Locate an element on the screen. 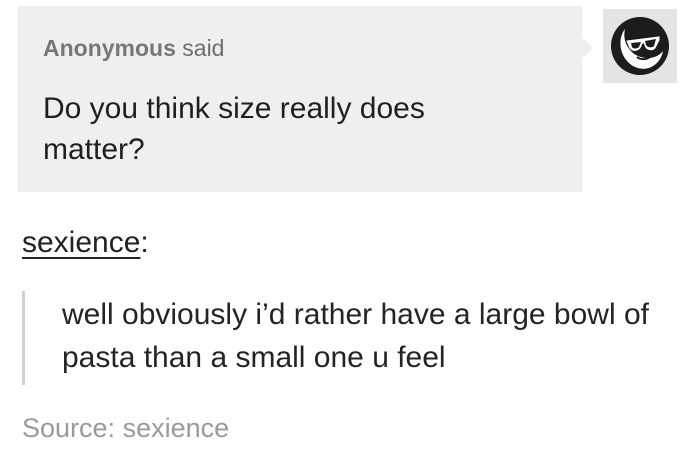 This screenshot has width=700, height=457. source-label: Source: is located at coordinates (69, 428).